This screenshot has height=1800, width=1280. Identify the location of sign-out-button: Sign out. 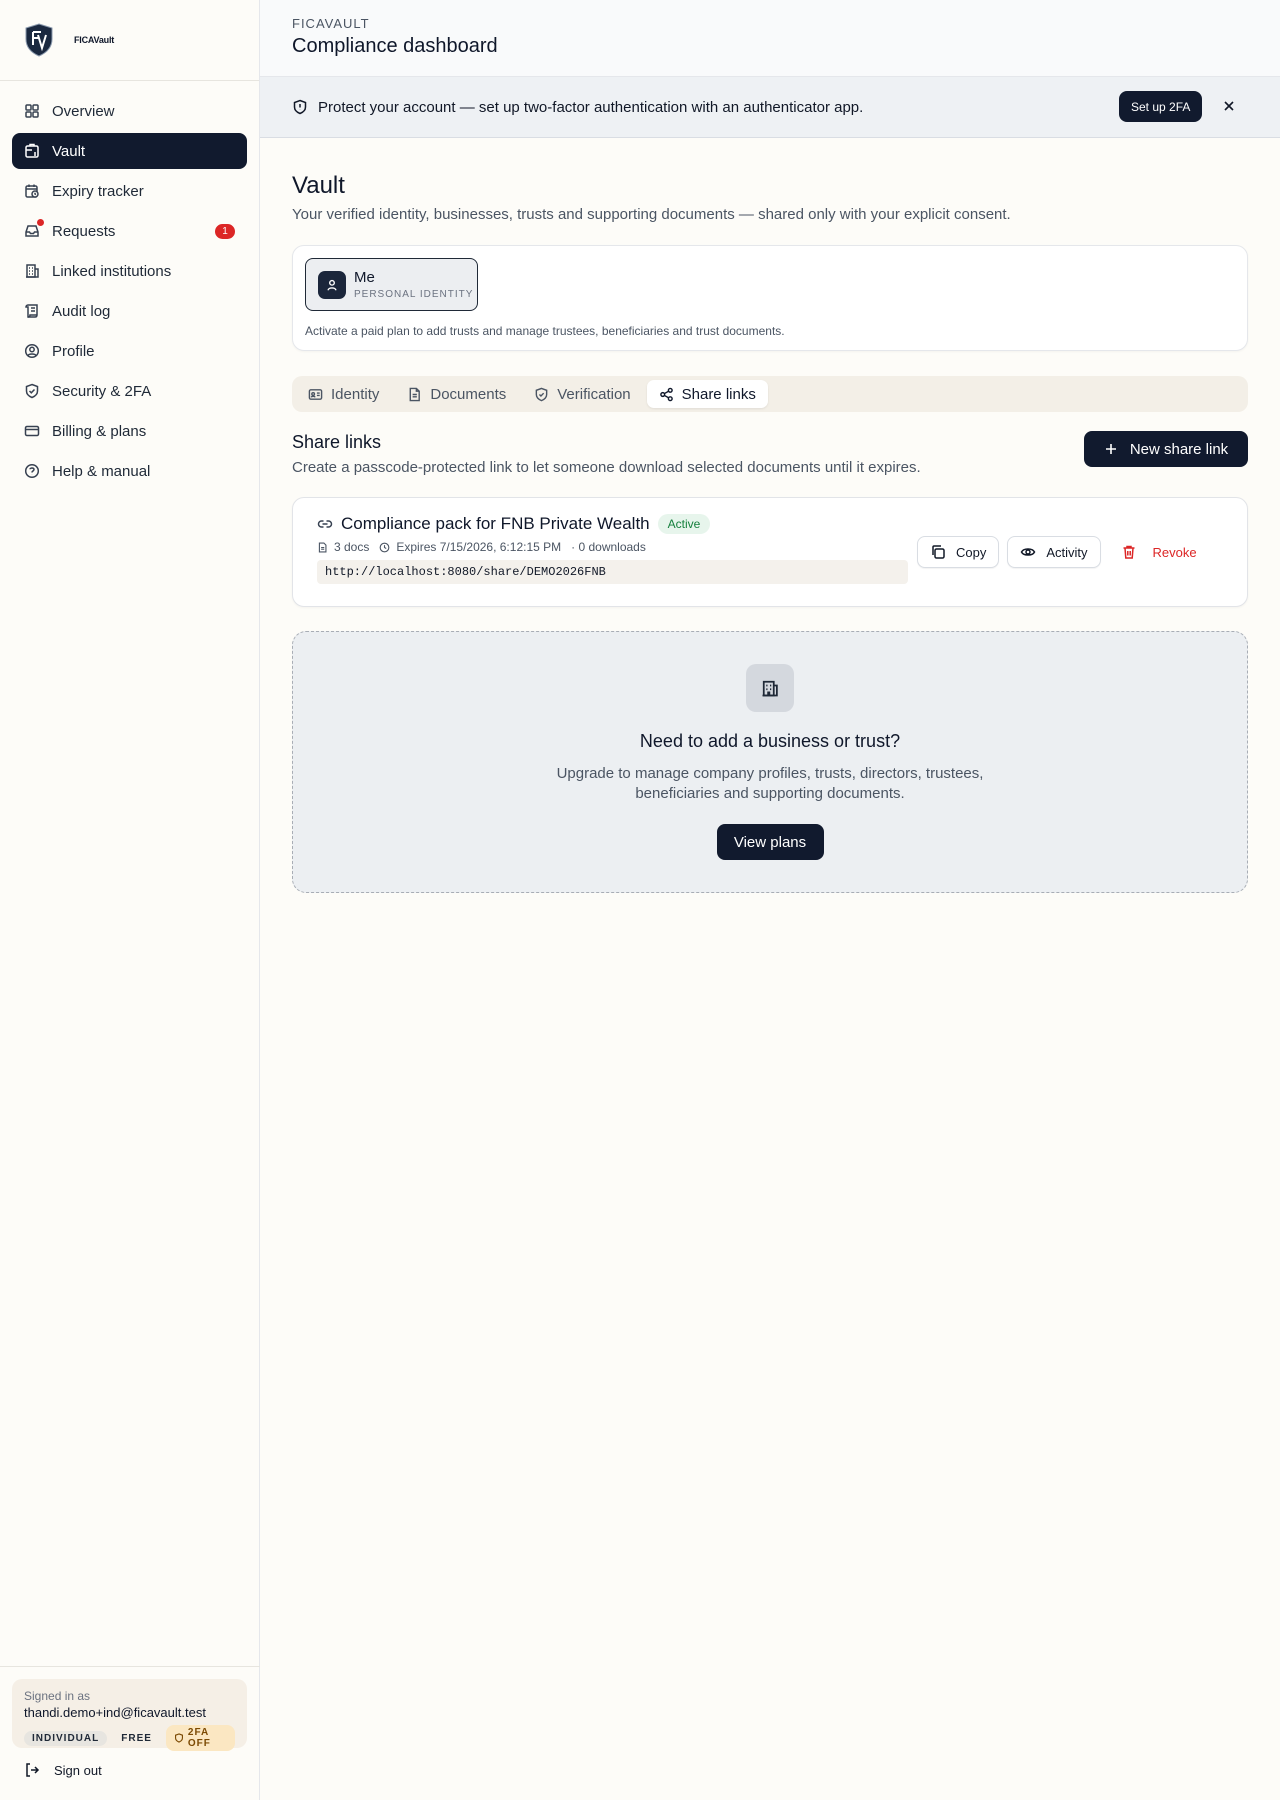
(63, 1770).